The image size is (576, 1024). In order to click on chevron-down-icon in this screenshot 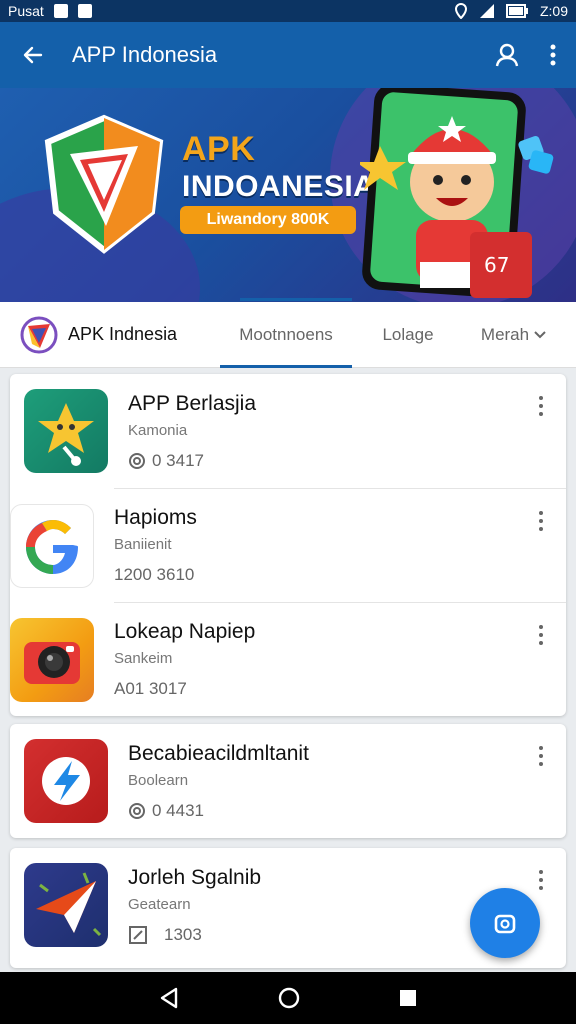, I will do `click(540, 334)`.